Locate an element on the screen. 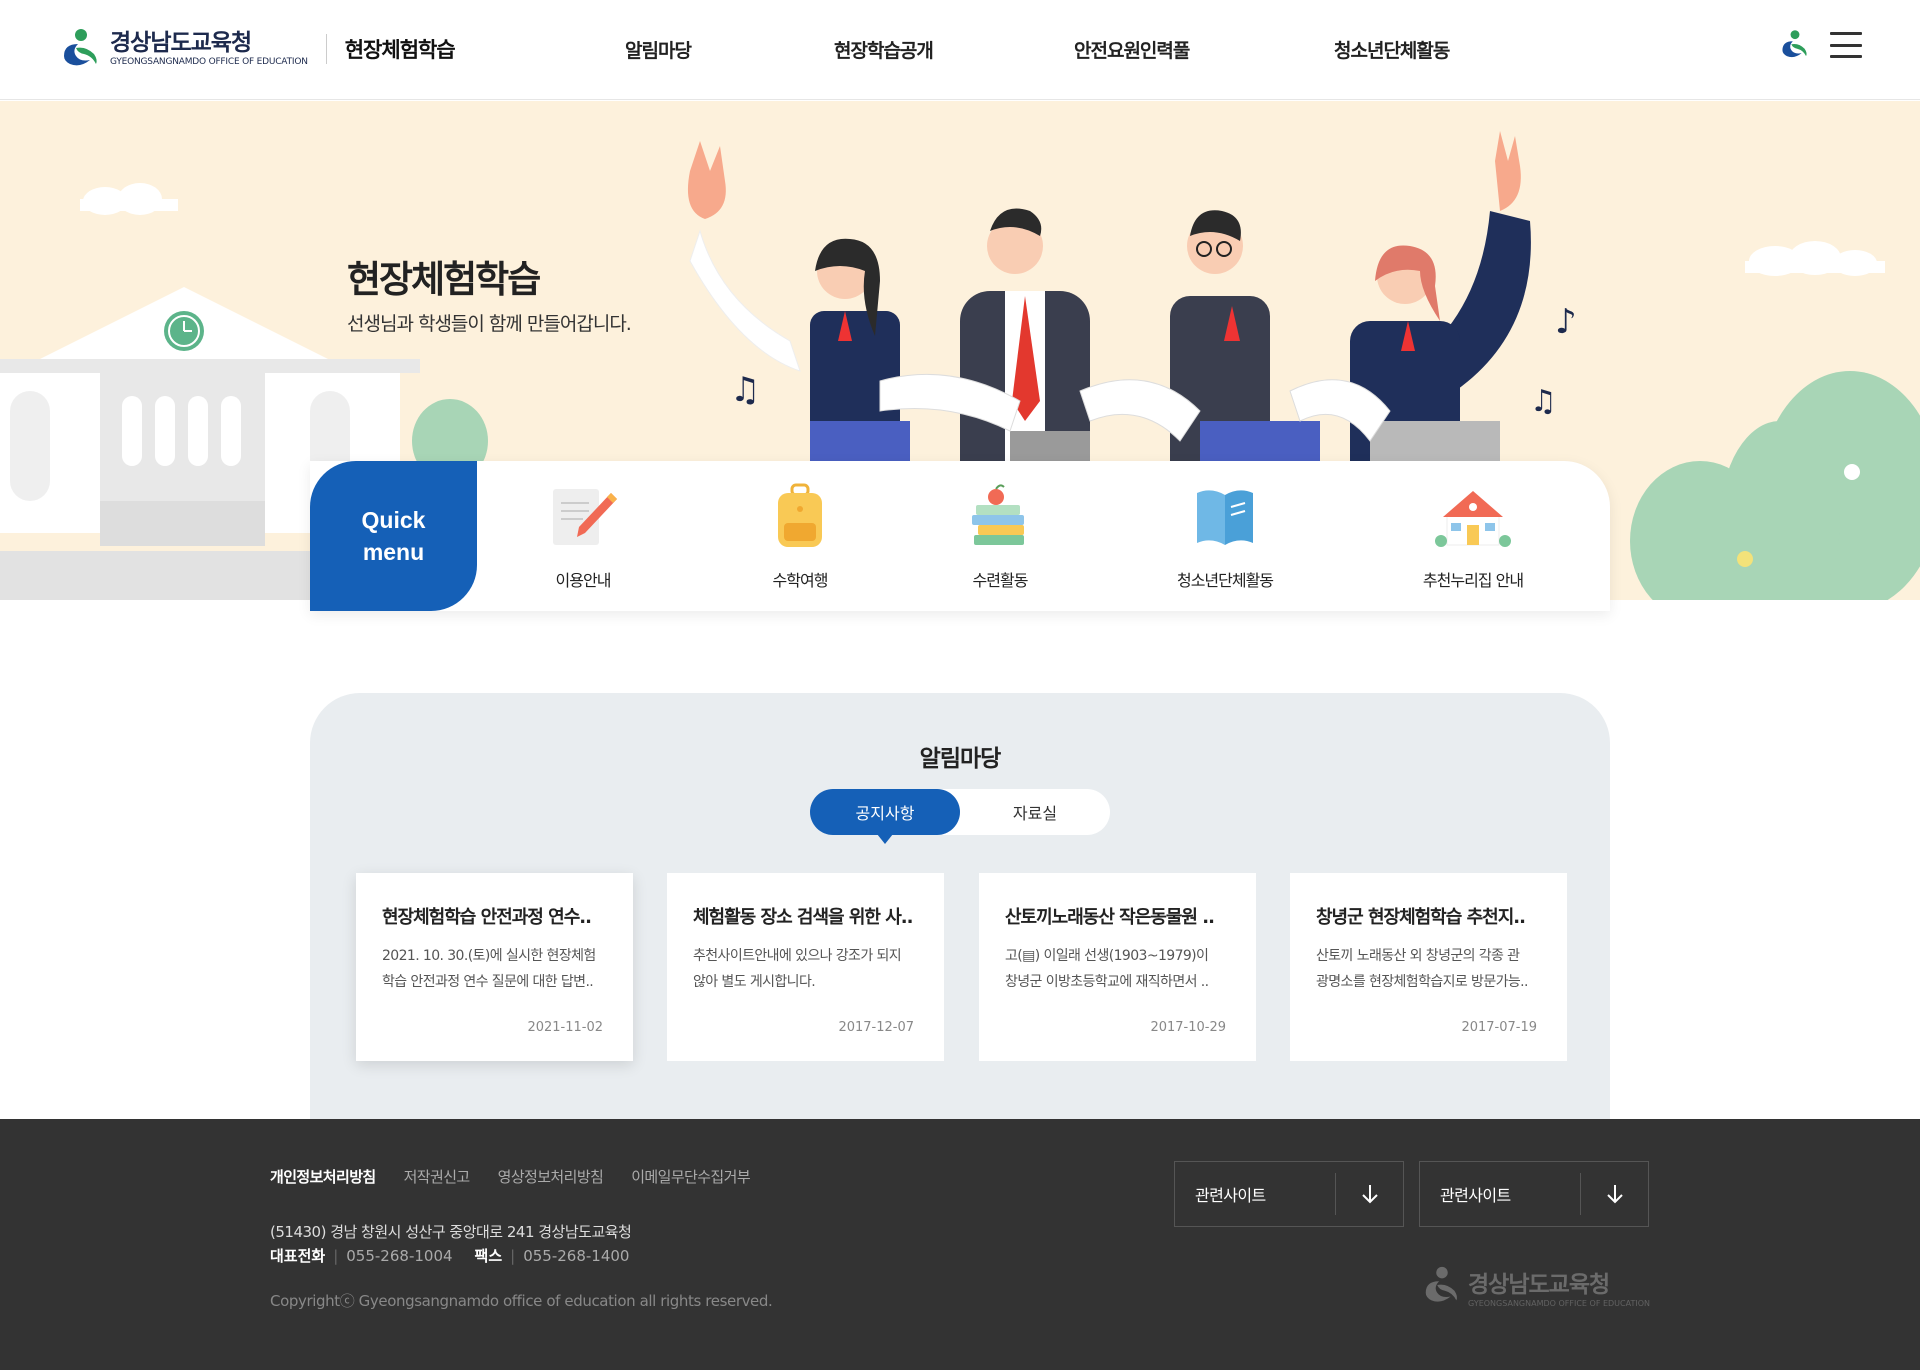  footer-link-email-refusal: 이메일무단수집거부 is located at coordinates (690, 1176).